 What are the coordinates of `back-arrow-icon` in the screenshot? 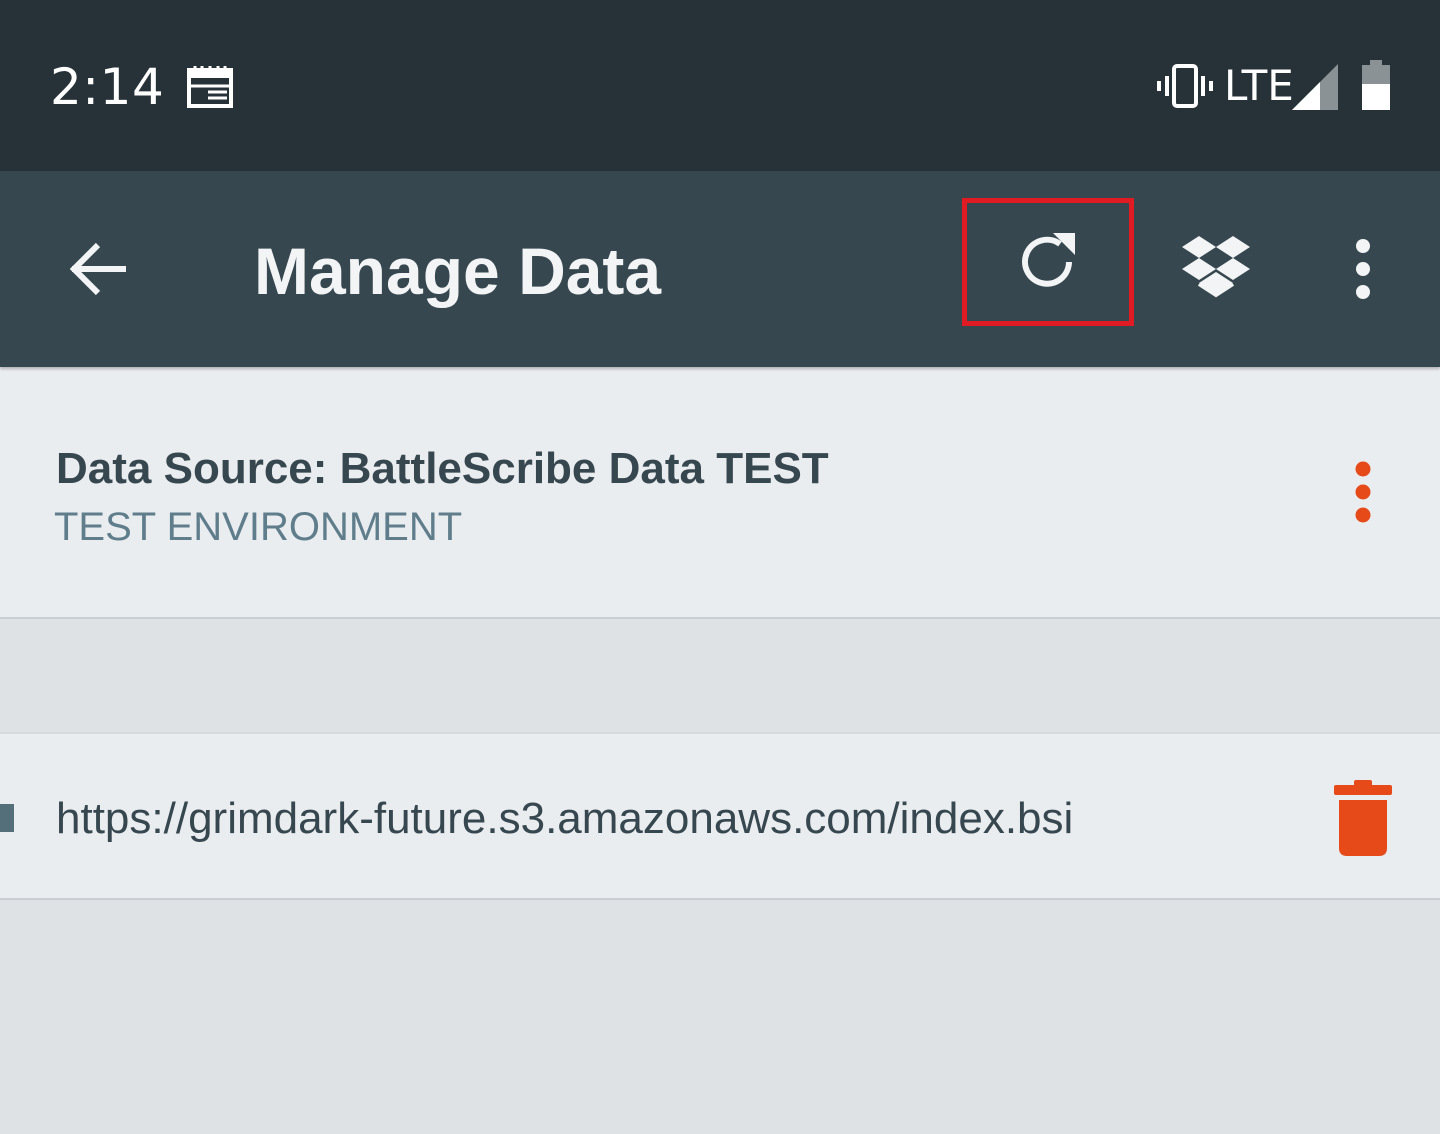 It's located at (97, 269).